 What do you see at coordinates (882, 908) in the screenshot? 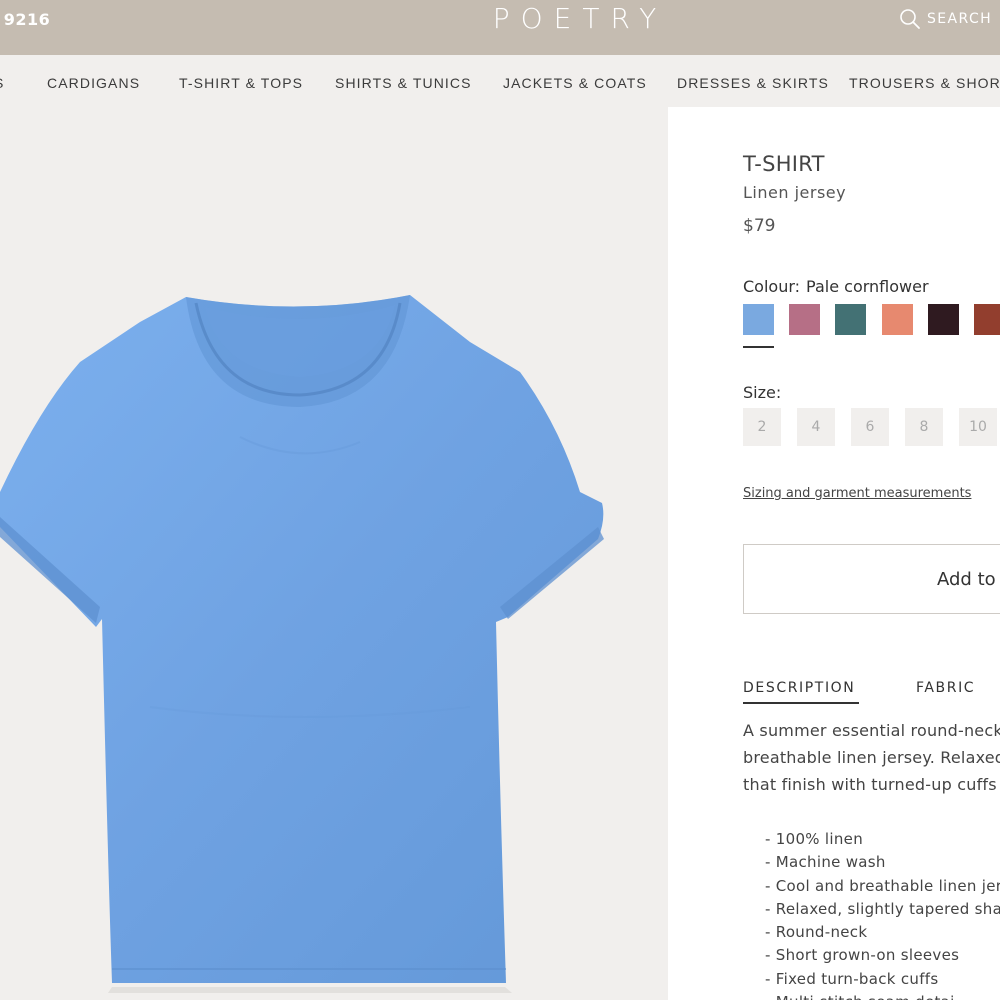
I see `feature-item: - Relaxed, slightly tapered shap` at bounding box center [882, 908].